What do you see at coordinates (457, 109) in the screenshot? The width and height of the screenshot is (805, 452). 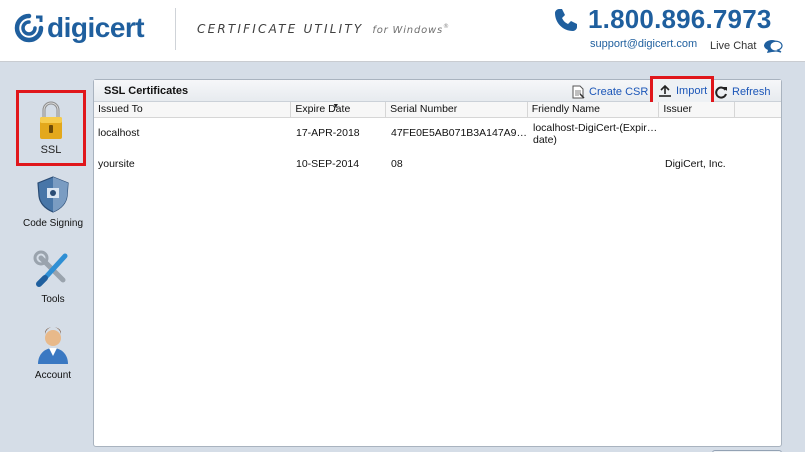 I see `column-header-serial-number: Serial Number` at bounding box center [457, 109].